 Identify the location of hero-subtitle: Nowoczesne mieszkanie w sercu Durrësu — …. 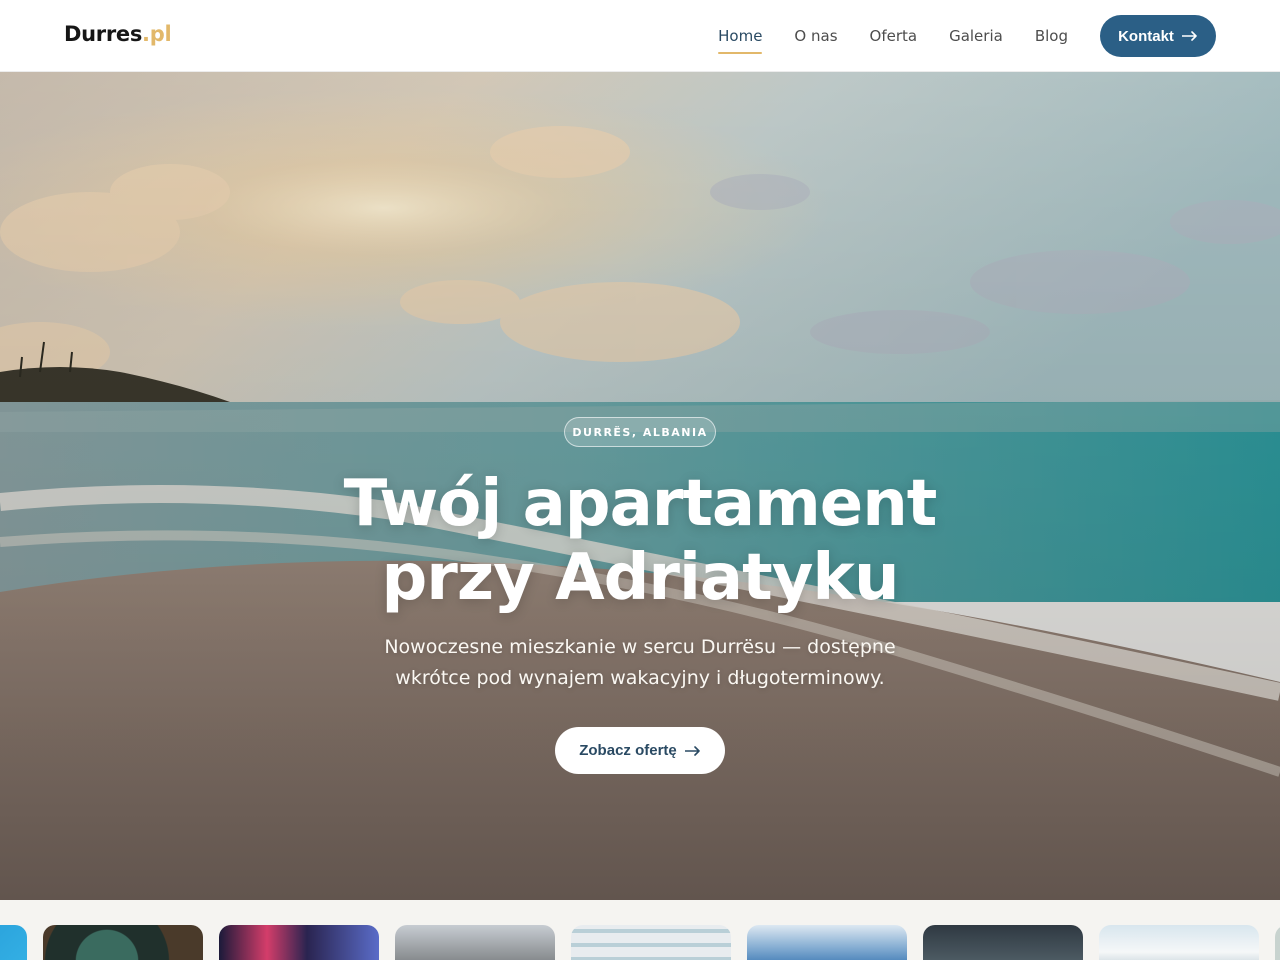
(640, 663).